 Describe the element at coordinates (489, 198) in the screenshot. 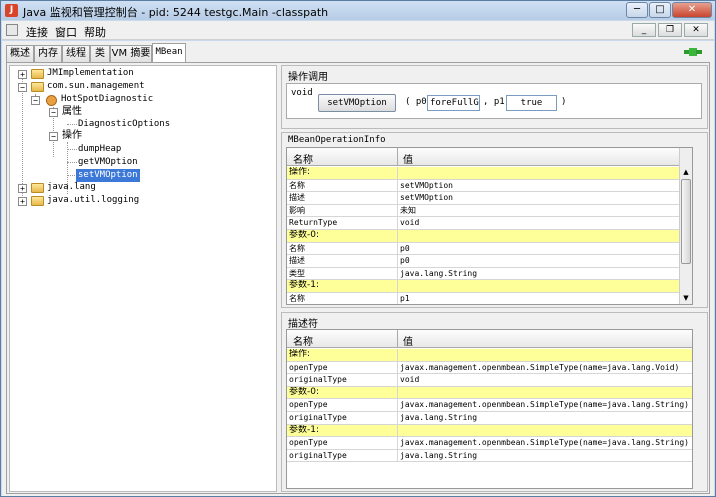

I see `table-row: 描述 setVMOption` at that location.